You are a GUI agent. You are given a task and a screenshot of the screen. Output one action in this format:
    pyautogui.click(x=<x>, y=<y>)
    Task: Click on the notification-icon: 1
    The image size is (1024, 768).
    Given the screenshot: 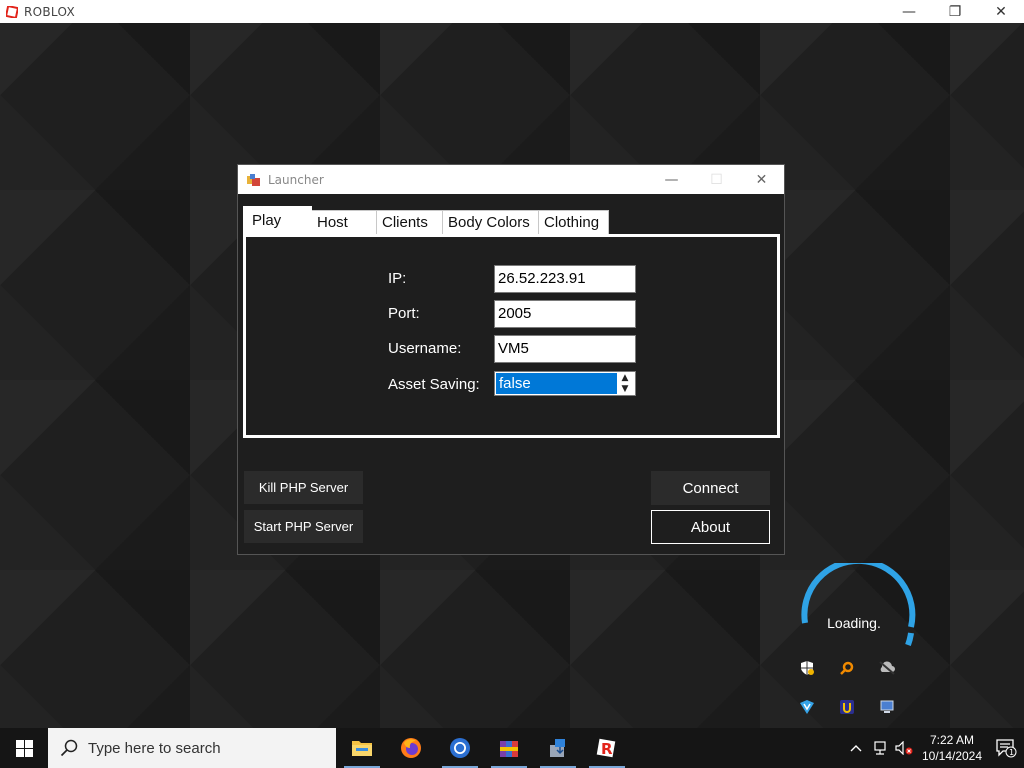 What is the action you would take?
    pyautogui.click(x=1006, y=748)
    